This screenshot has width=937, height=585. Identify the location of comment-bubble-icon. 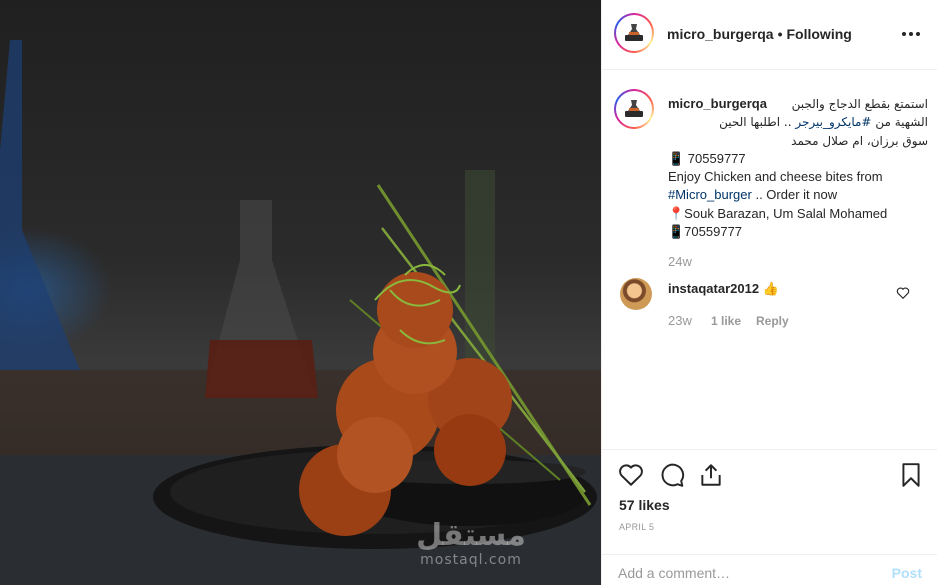
(672, 475).